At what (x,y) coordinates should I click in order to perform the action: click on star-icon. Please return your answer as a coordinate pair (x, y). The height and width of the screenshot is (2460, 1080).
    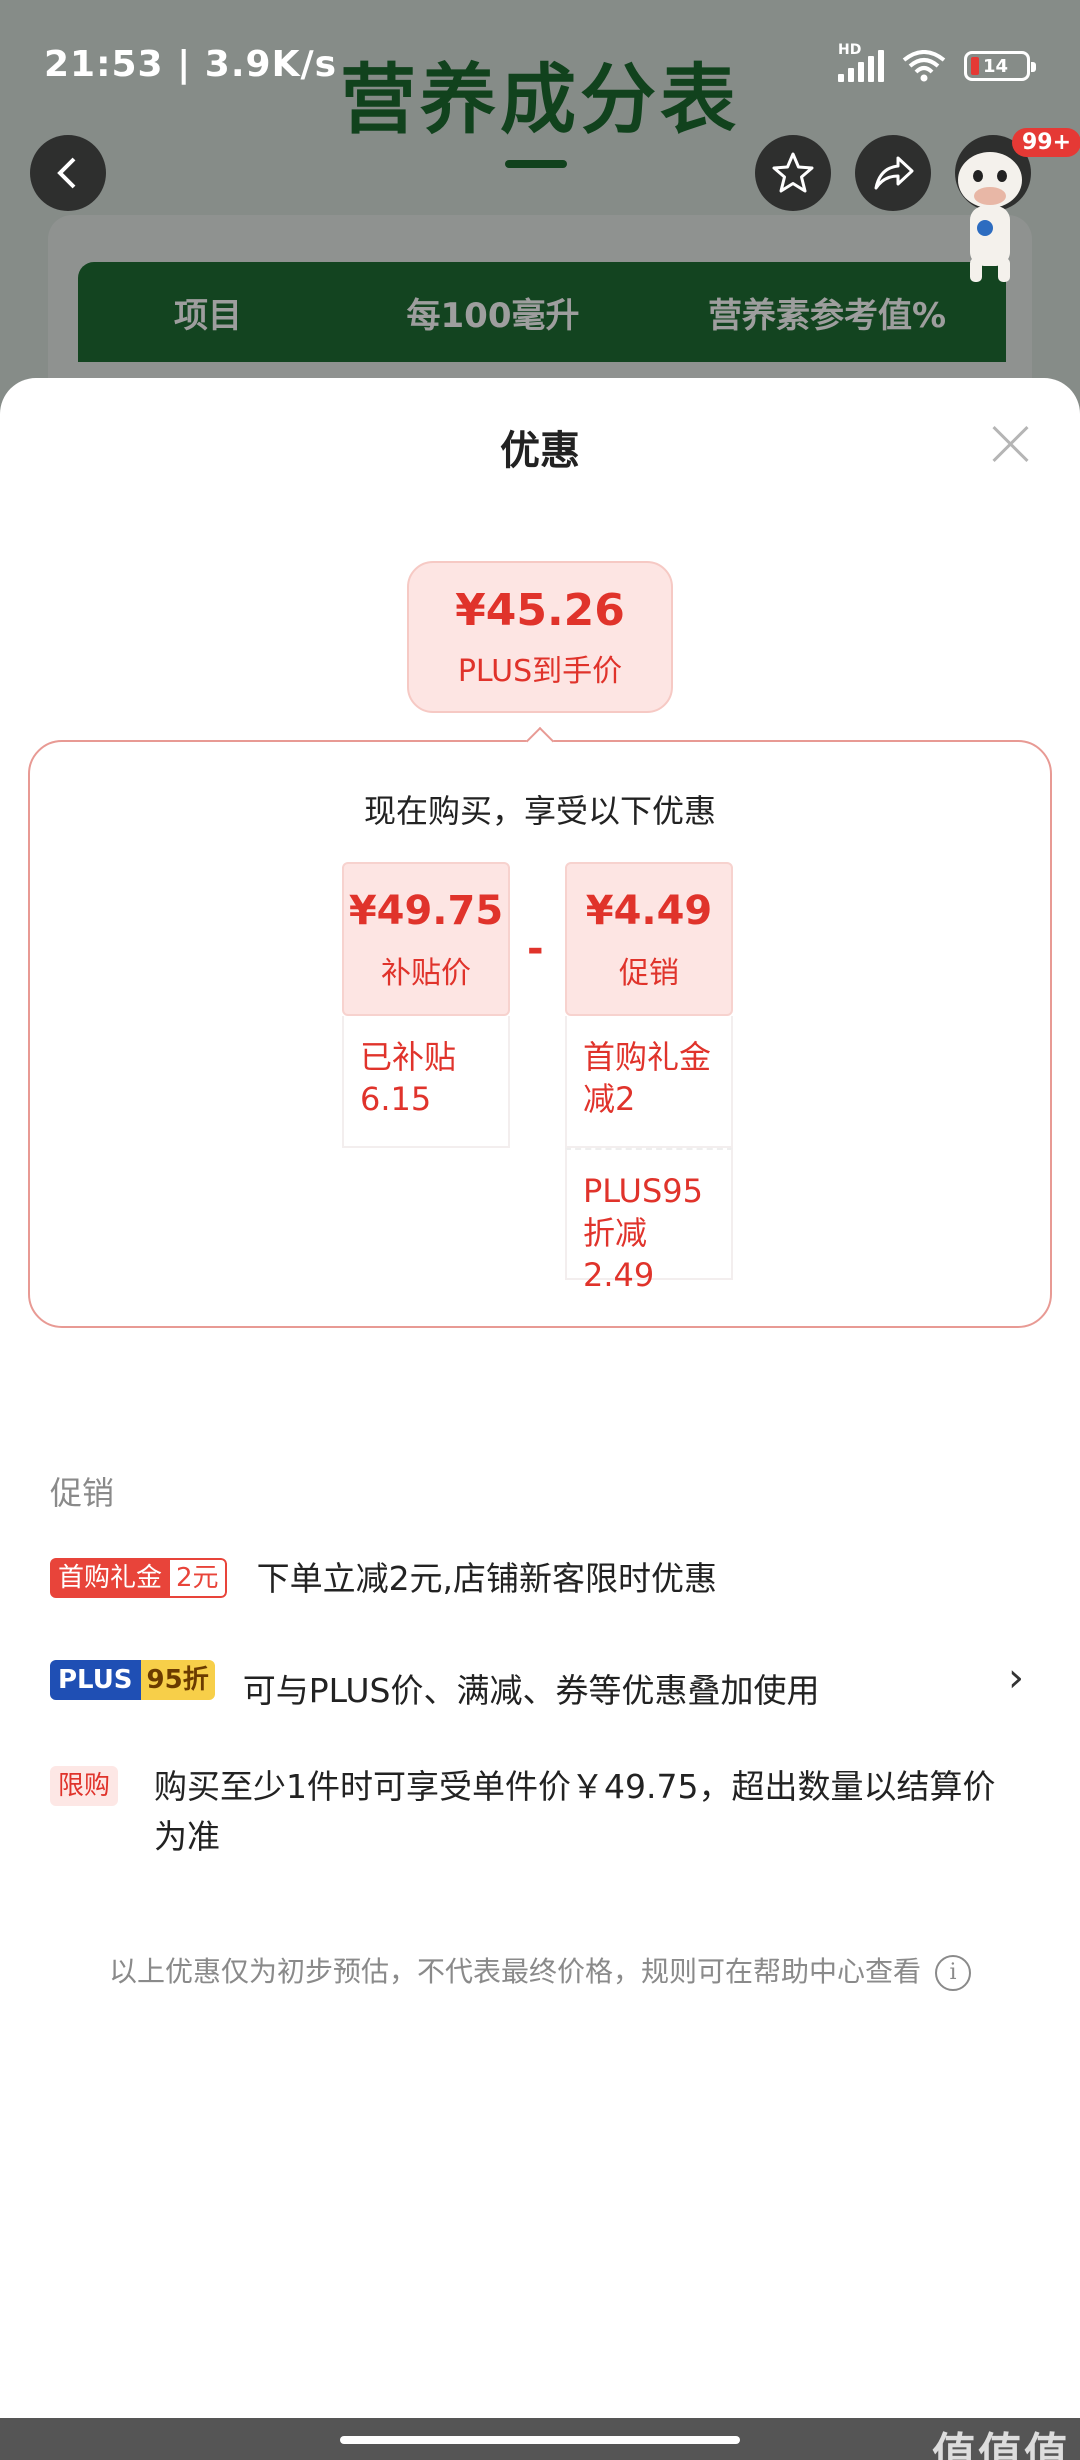
    Looking at the image, I should click on (793, 172).